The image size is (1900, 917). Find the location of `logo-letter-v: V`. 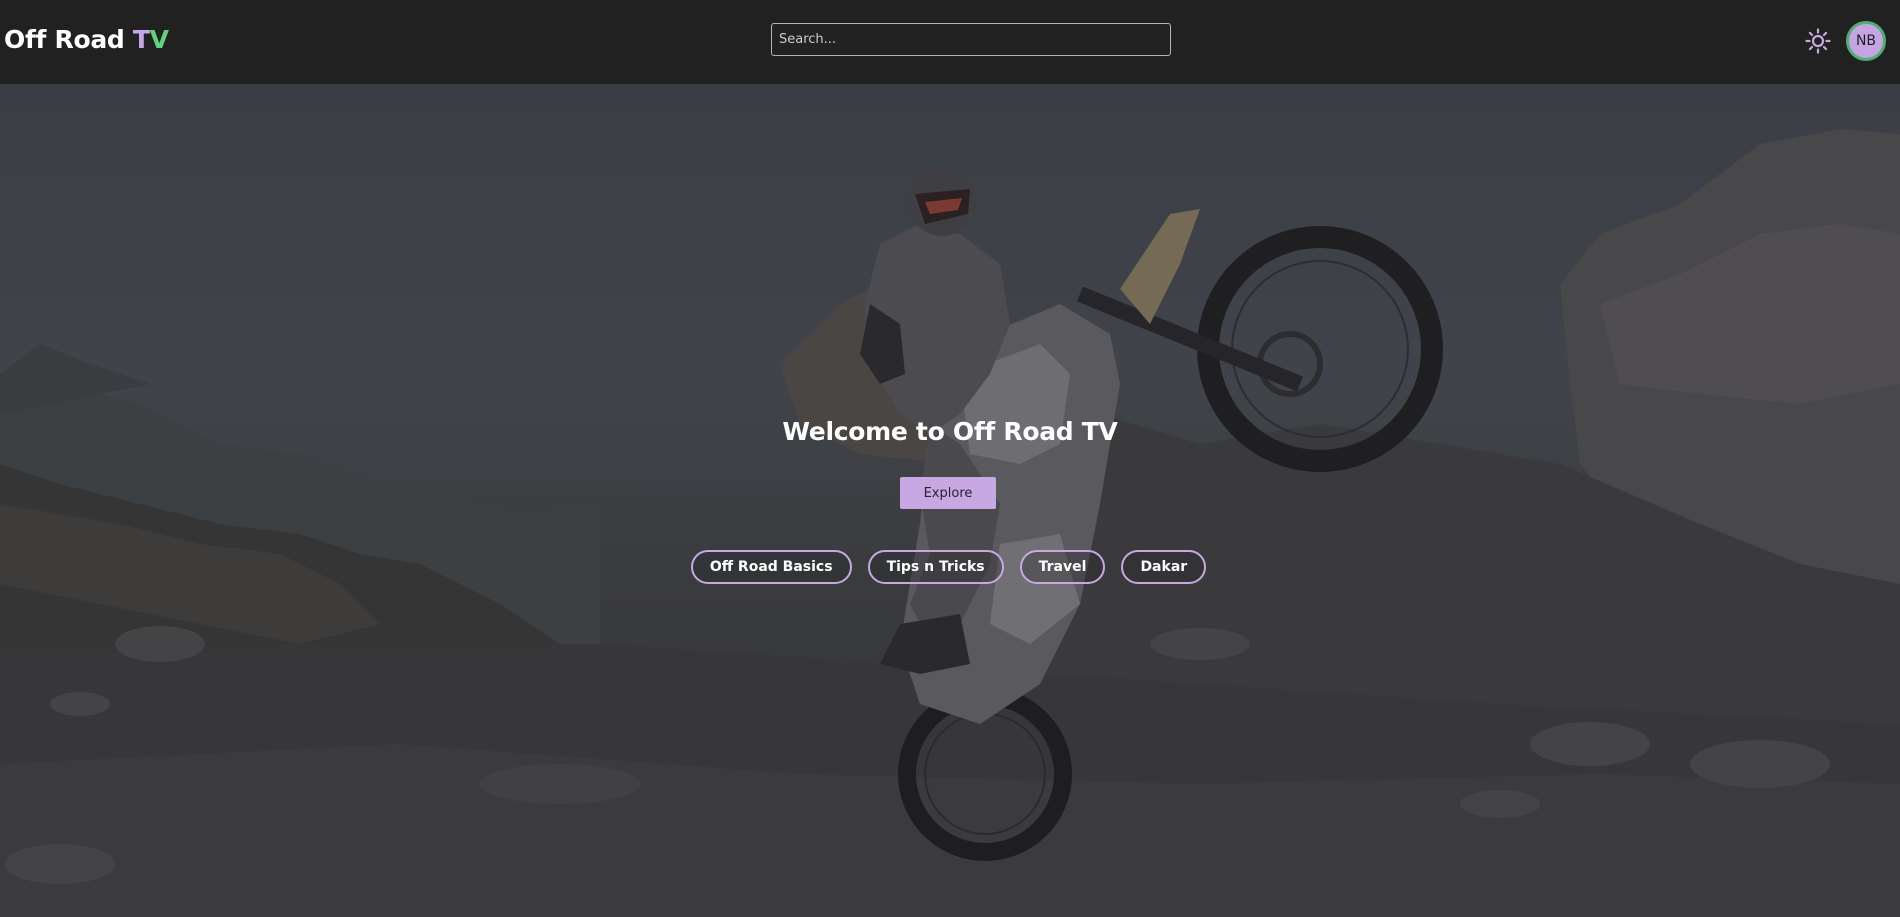

logo-letter-v: V is located at coordinates (159, 39).